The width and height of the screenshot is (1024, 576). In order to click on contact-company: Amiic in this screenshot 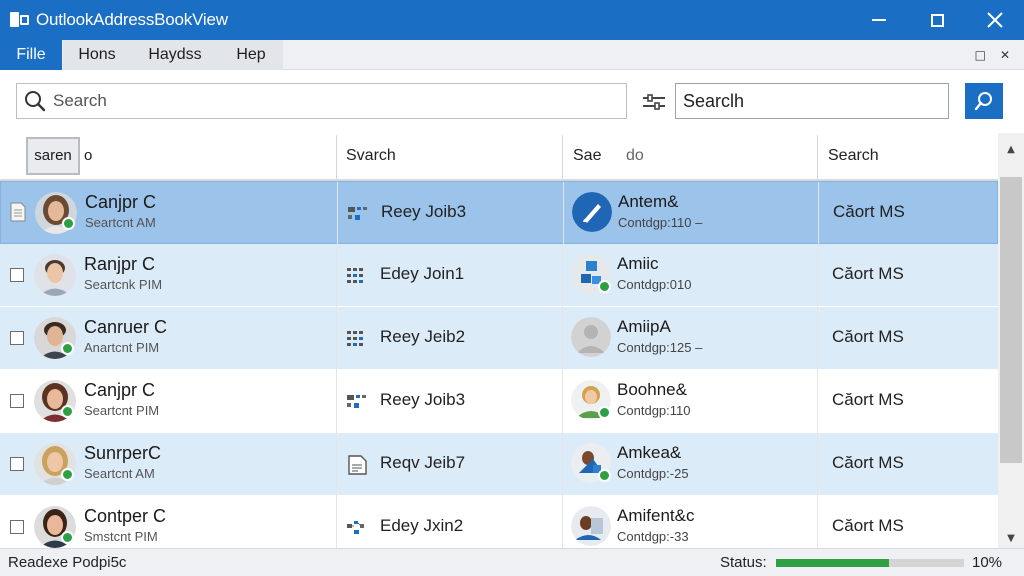, I will do `click(638, 263)`.